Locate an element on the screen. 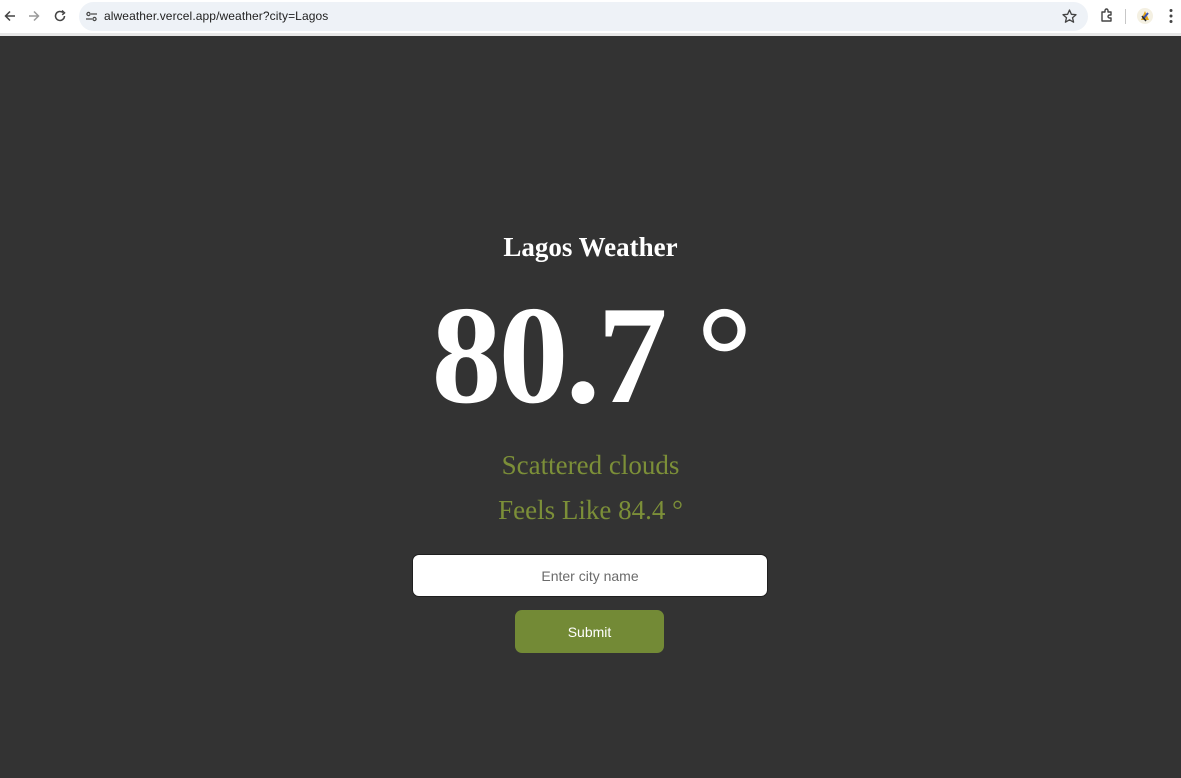  temperature-display: 80.7 ° is located at coordinates (592, 355).